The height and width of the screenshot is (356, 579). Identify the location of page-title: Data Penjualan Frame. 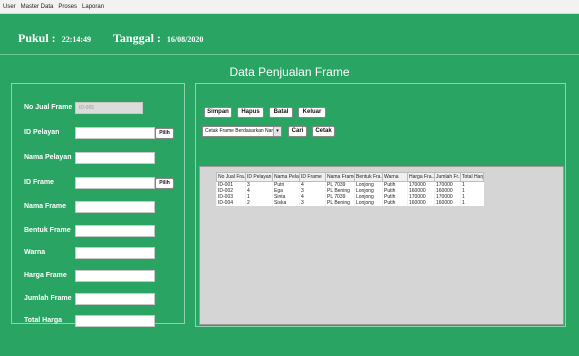
(289, 72).